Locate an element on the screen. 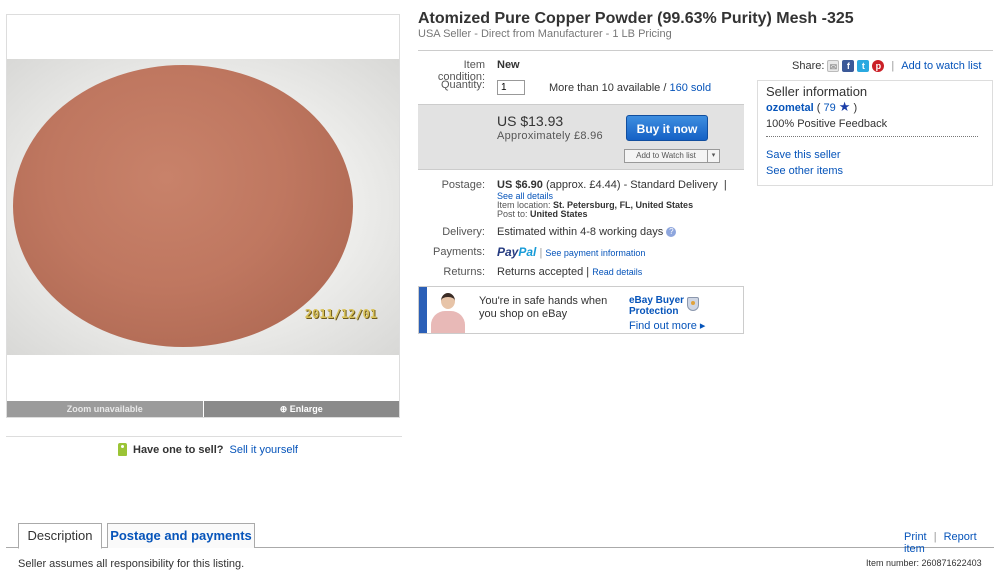 The image size is (1000, 574). delivery-text: Estimated within 4-8 working days is located at coordinates (580, 232).